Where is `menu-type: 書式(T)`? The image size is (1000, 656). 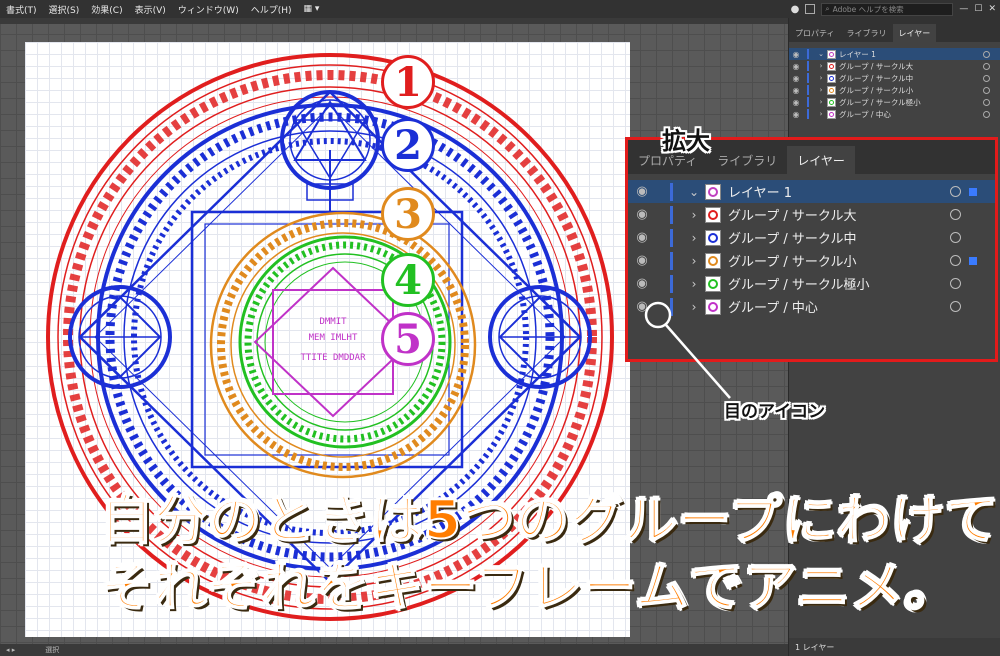 menu-type: 書式(T) is located at coordinates (21, 9).